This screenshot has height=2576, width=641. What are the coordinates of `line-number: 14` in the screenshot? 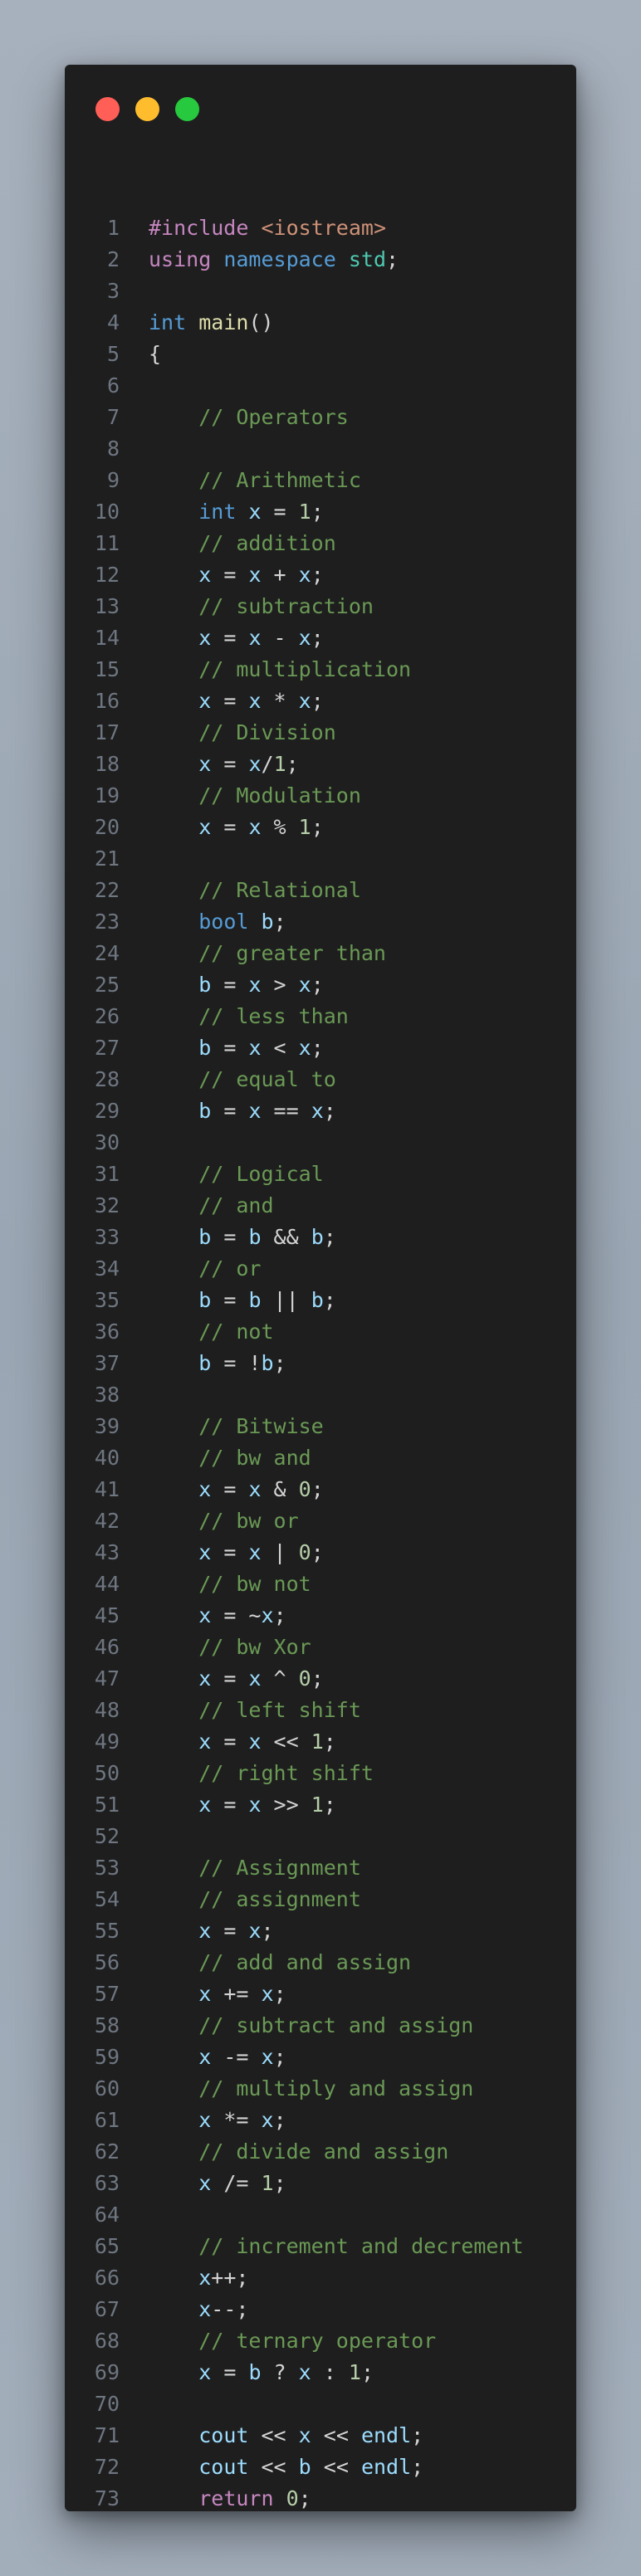 It's located at (107, 638).